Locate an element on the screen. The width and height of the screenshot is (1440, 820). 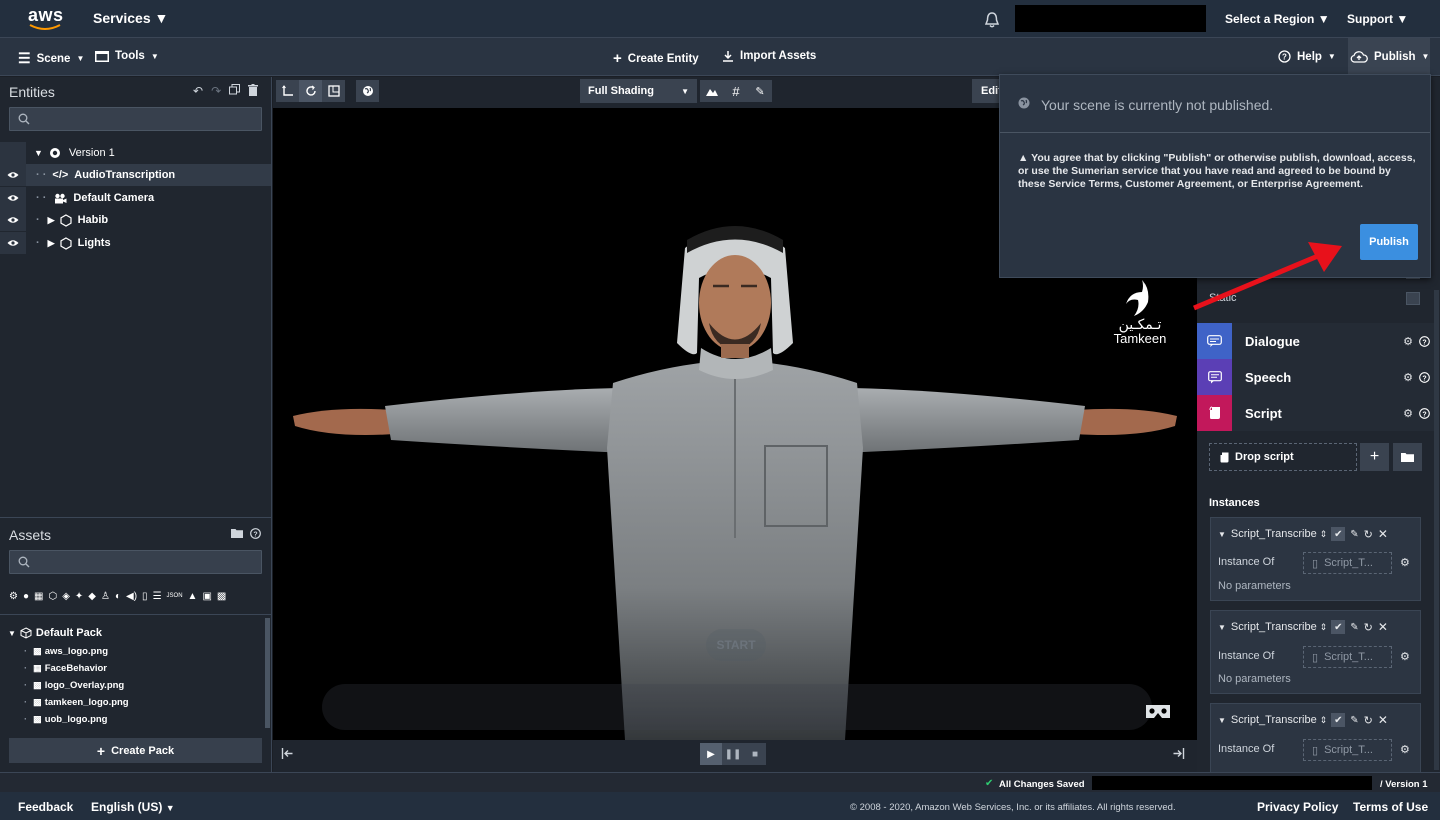
question-circle-icon: ? is located at coordinates (255, 533).